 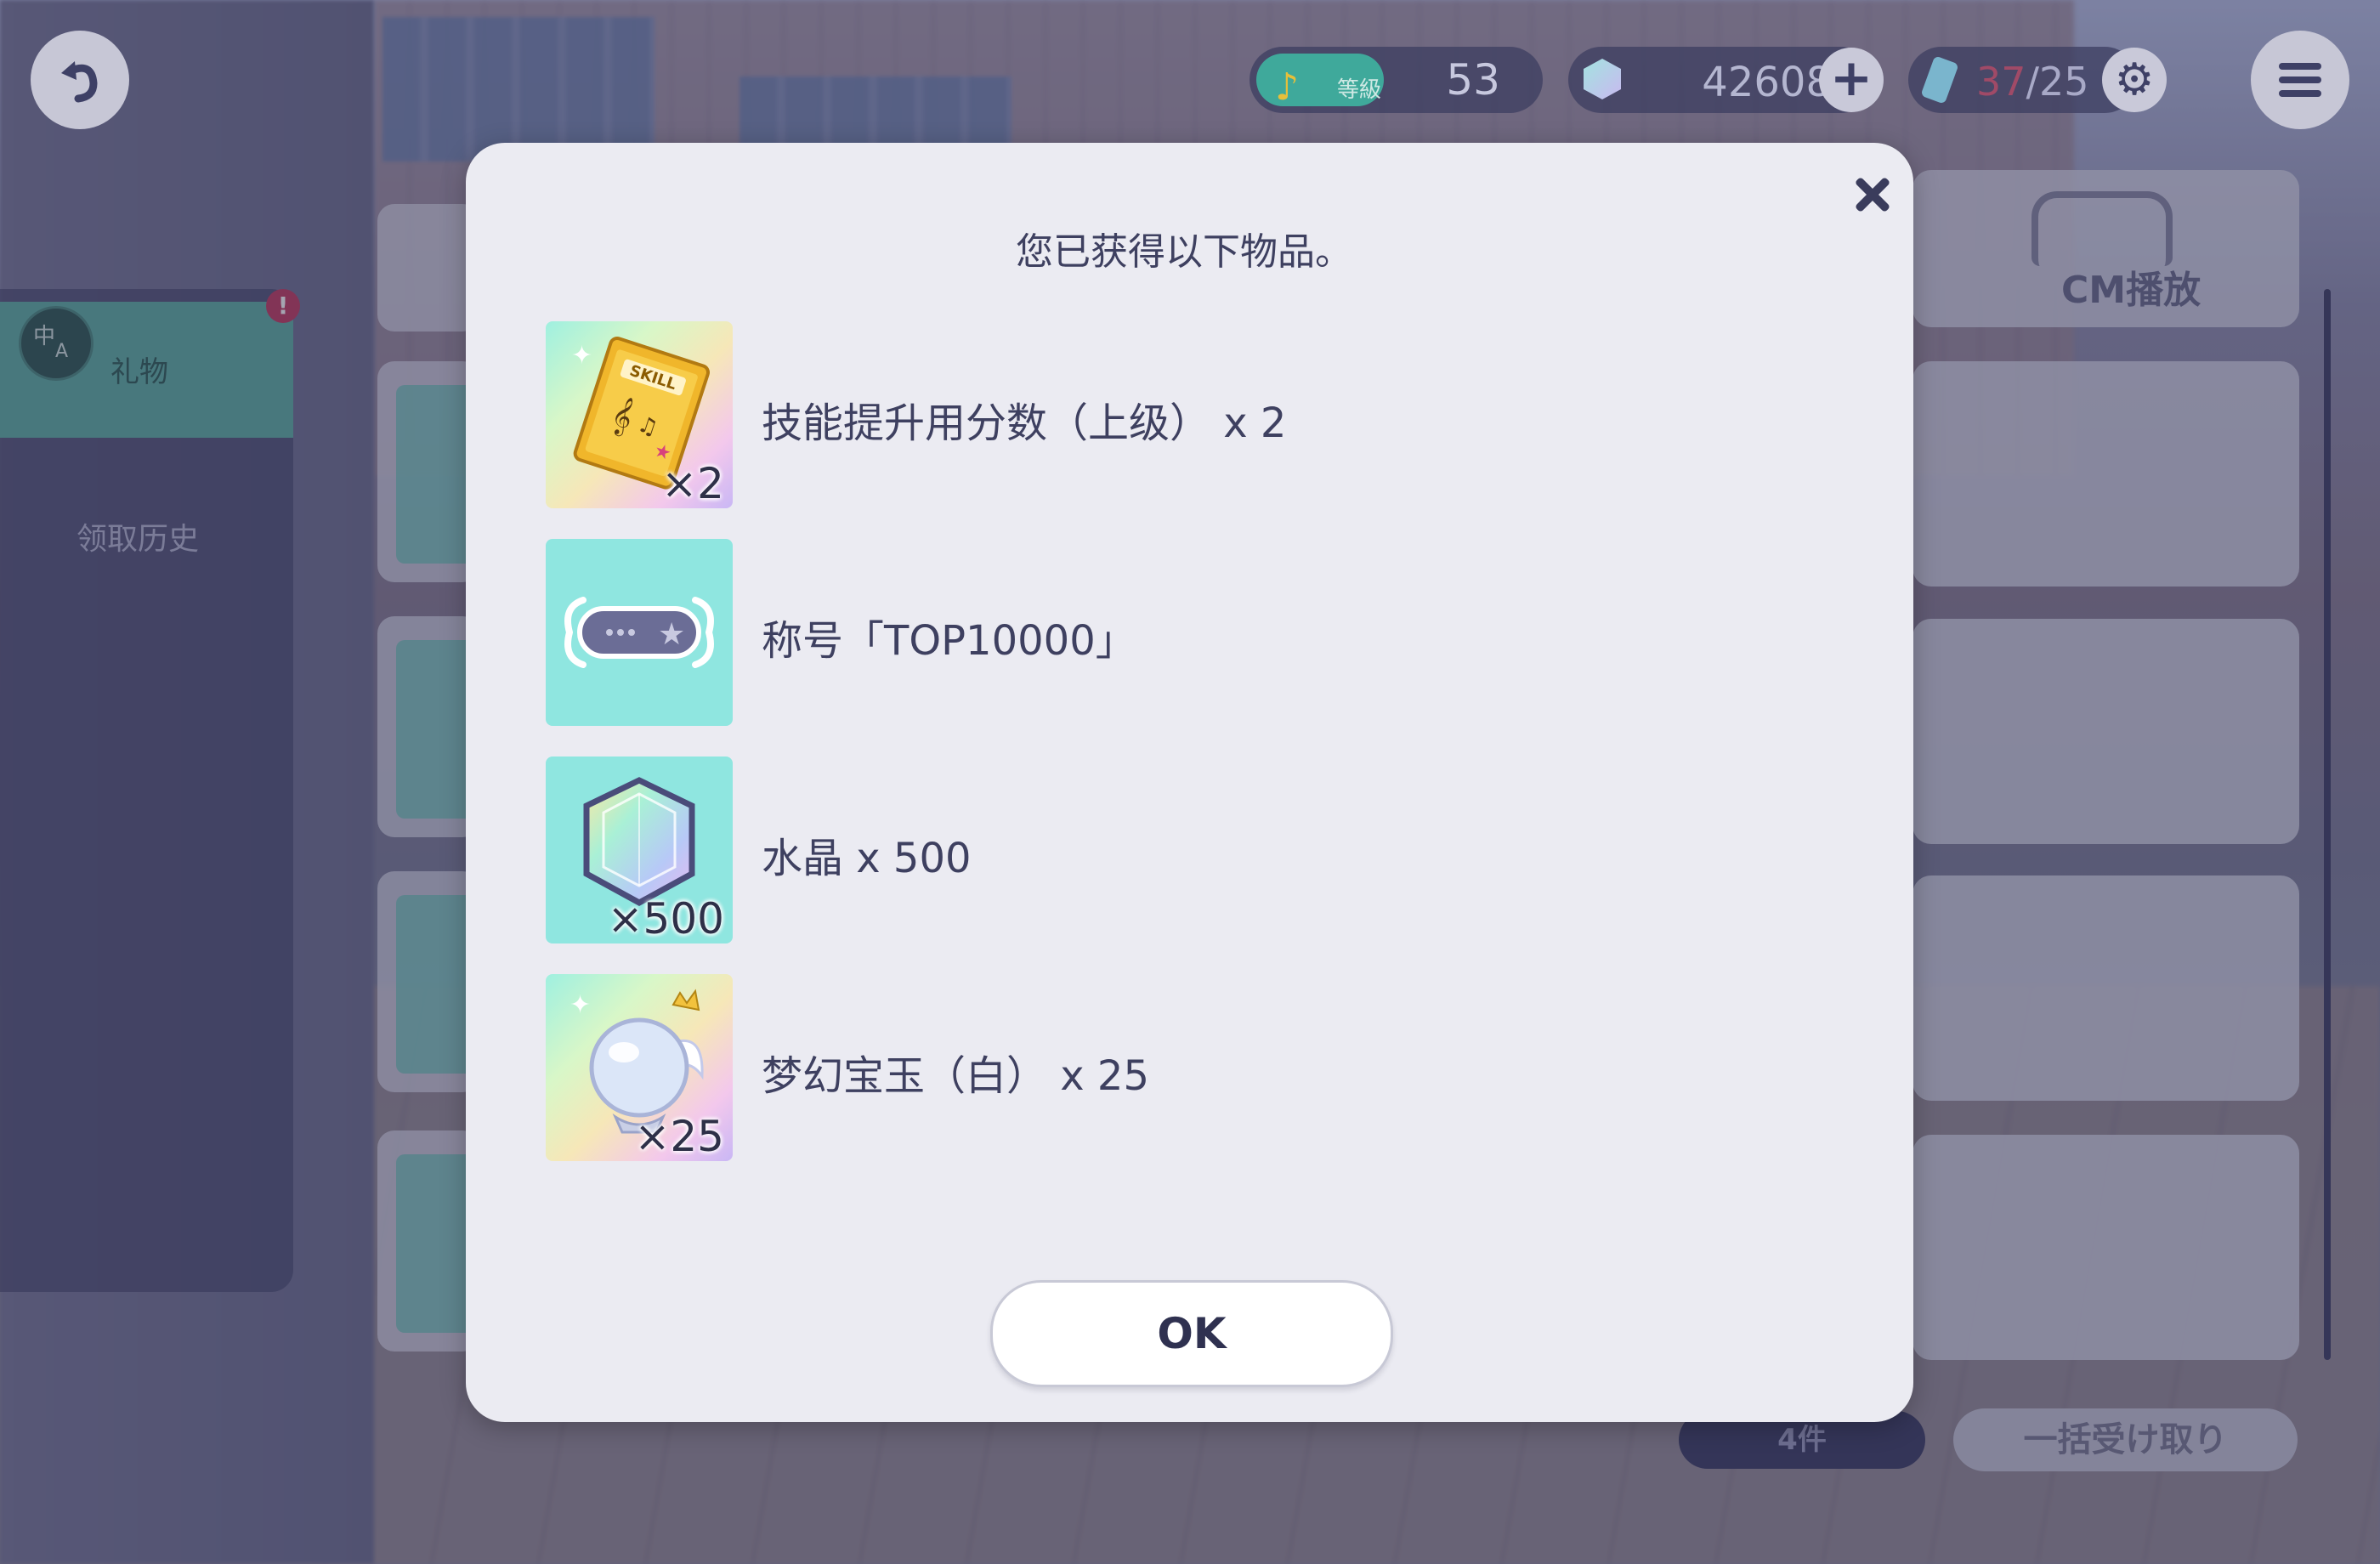 I want to click on title-badge-icon: ★, so click(x=639, y=632).